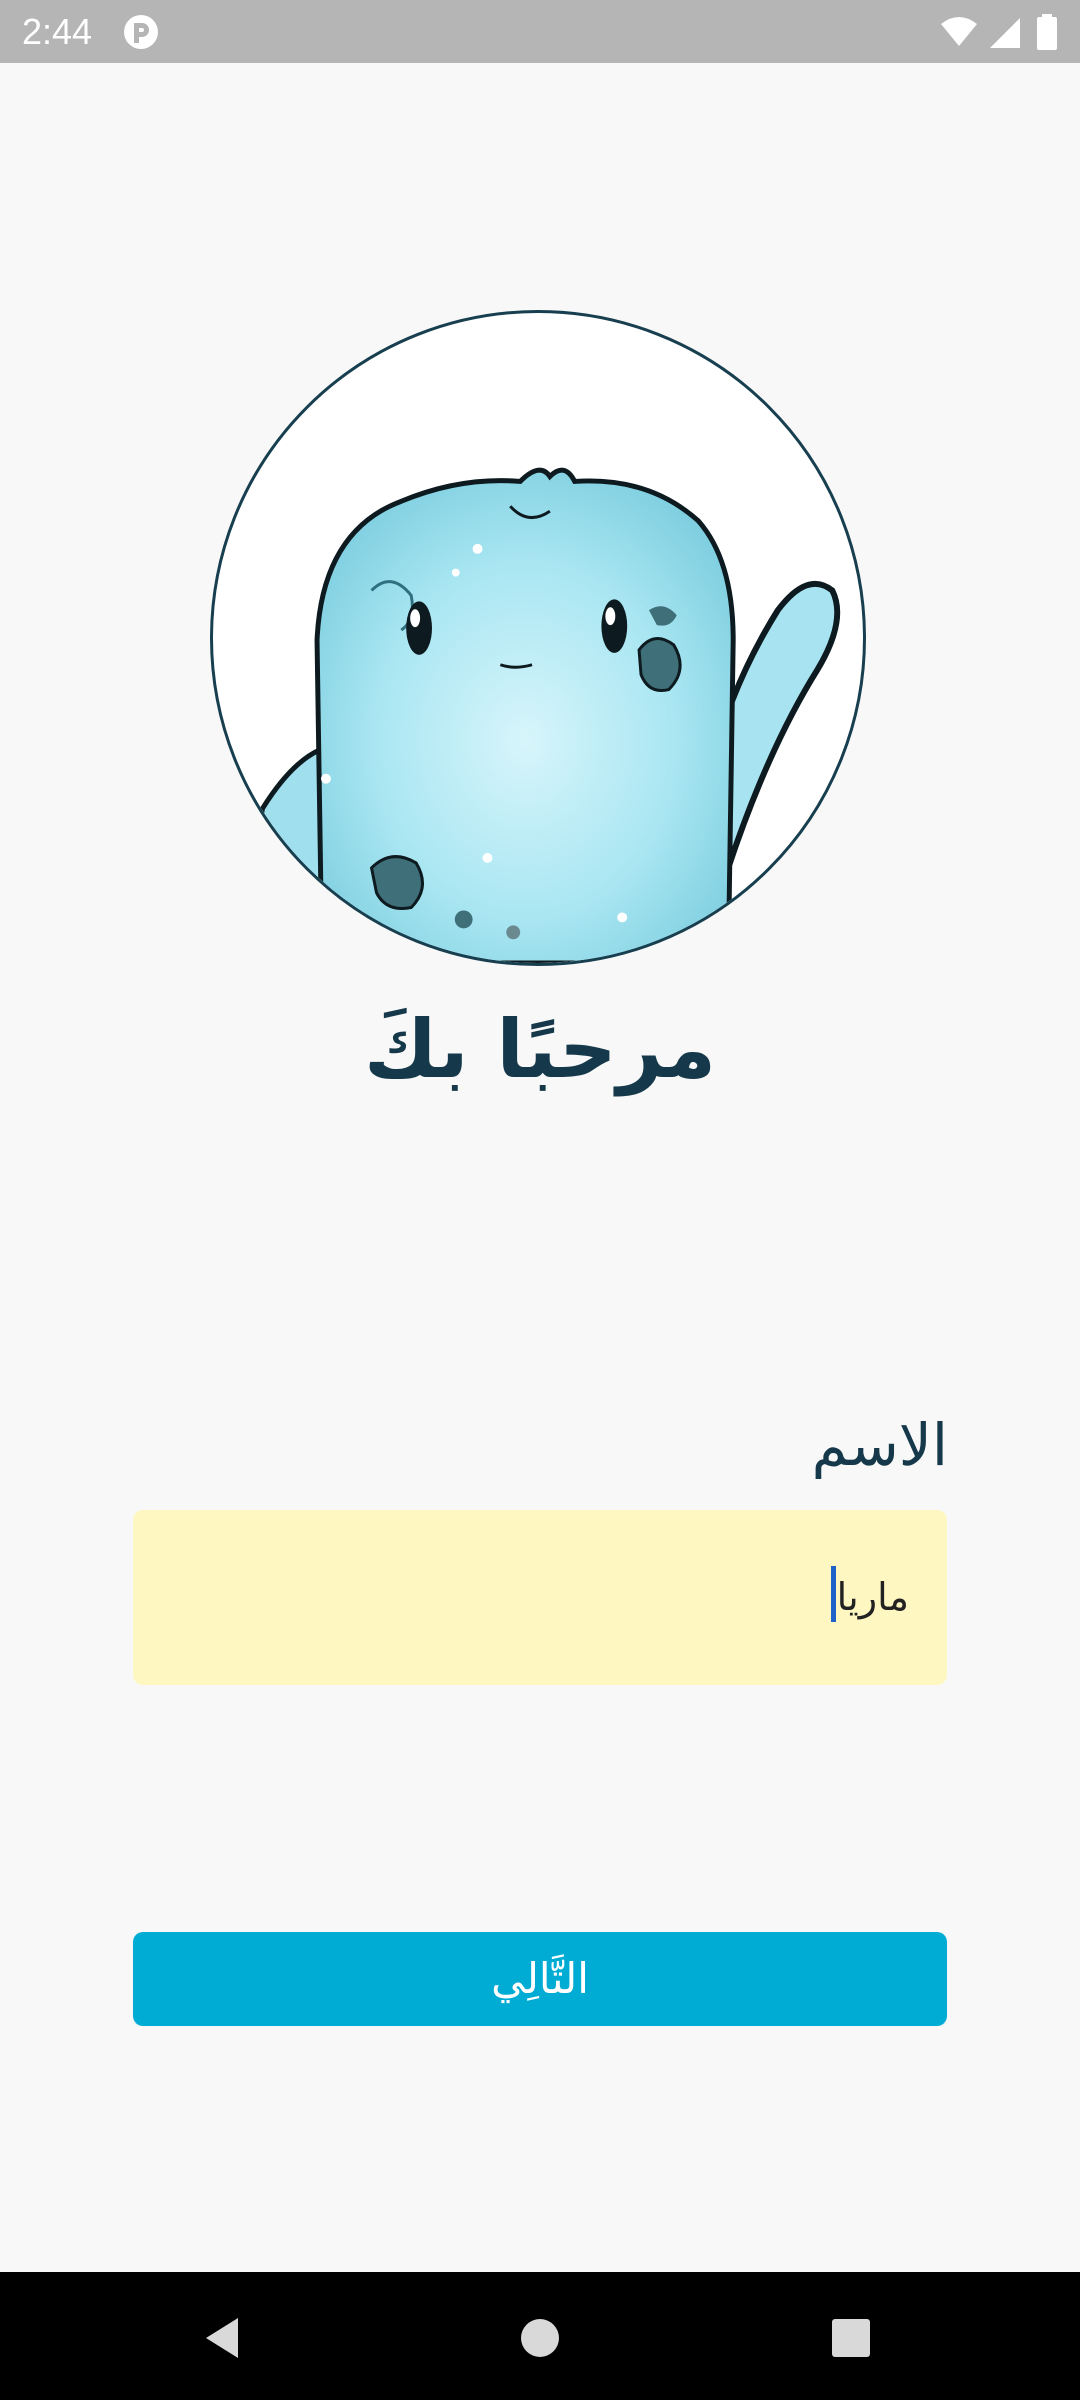  What do you see at coordinates (851, 2338) in the screenshot?
I see `recents-icon` at bounding box center [851, 2338].